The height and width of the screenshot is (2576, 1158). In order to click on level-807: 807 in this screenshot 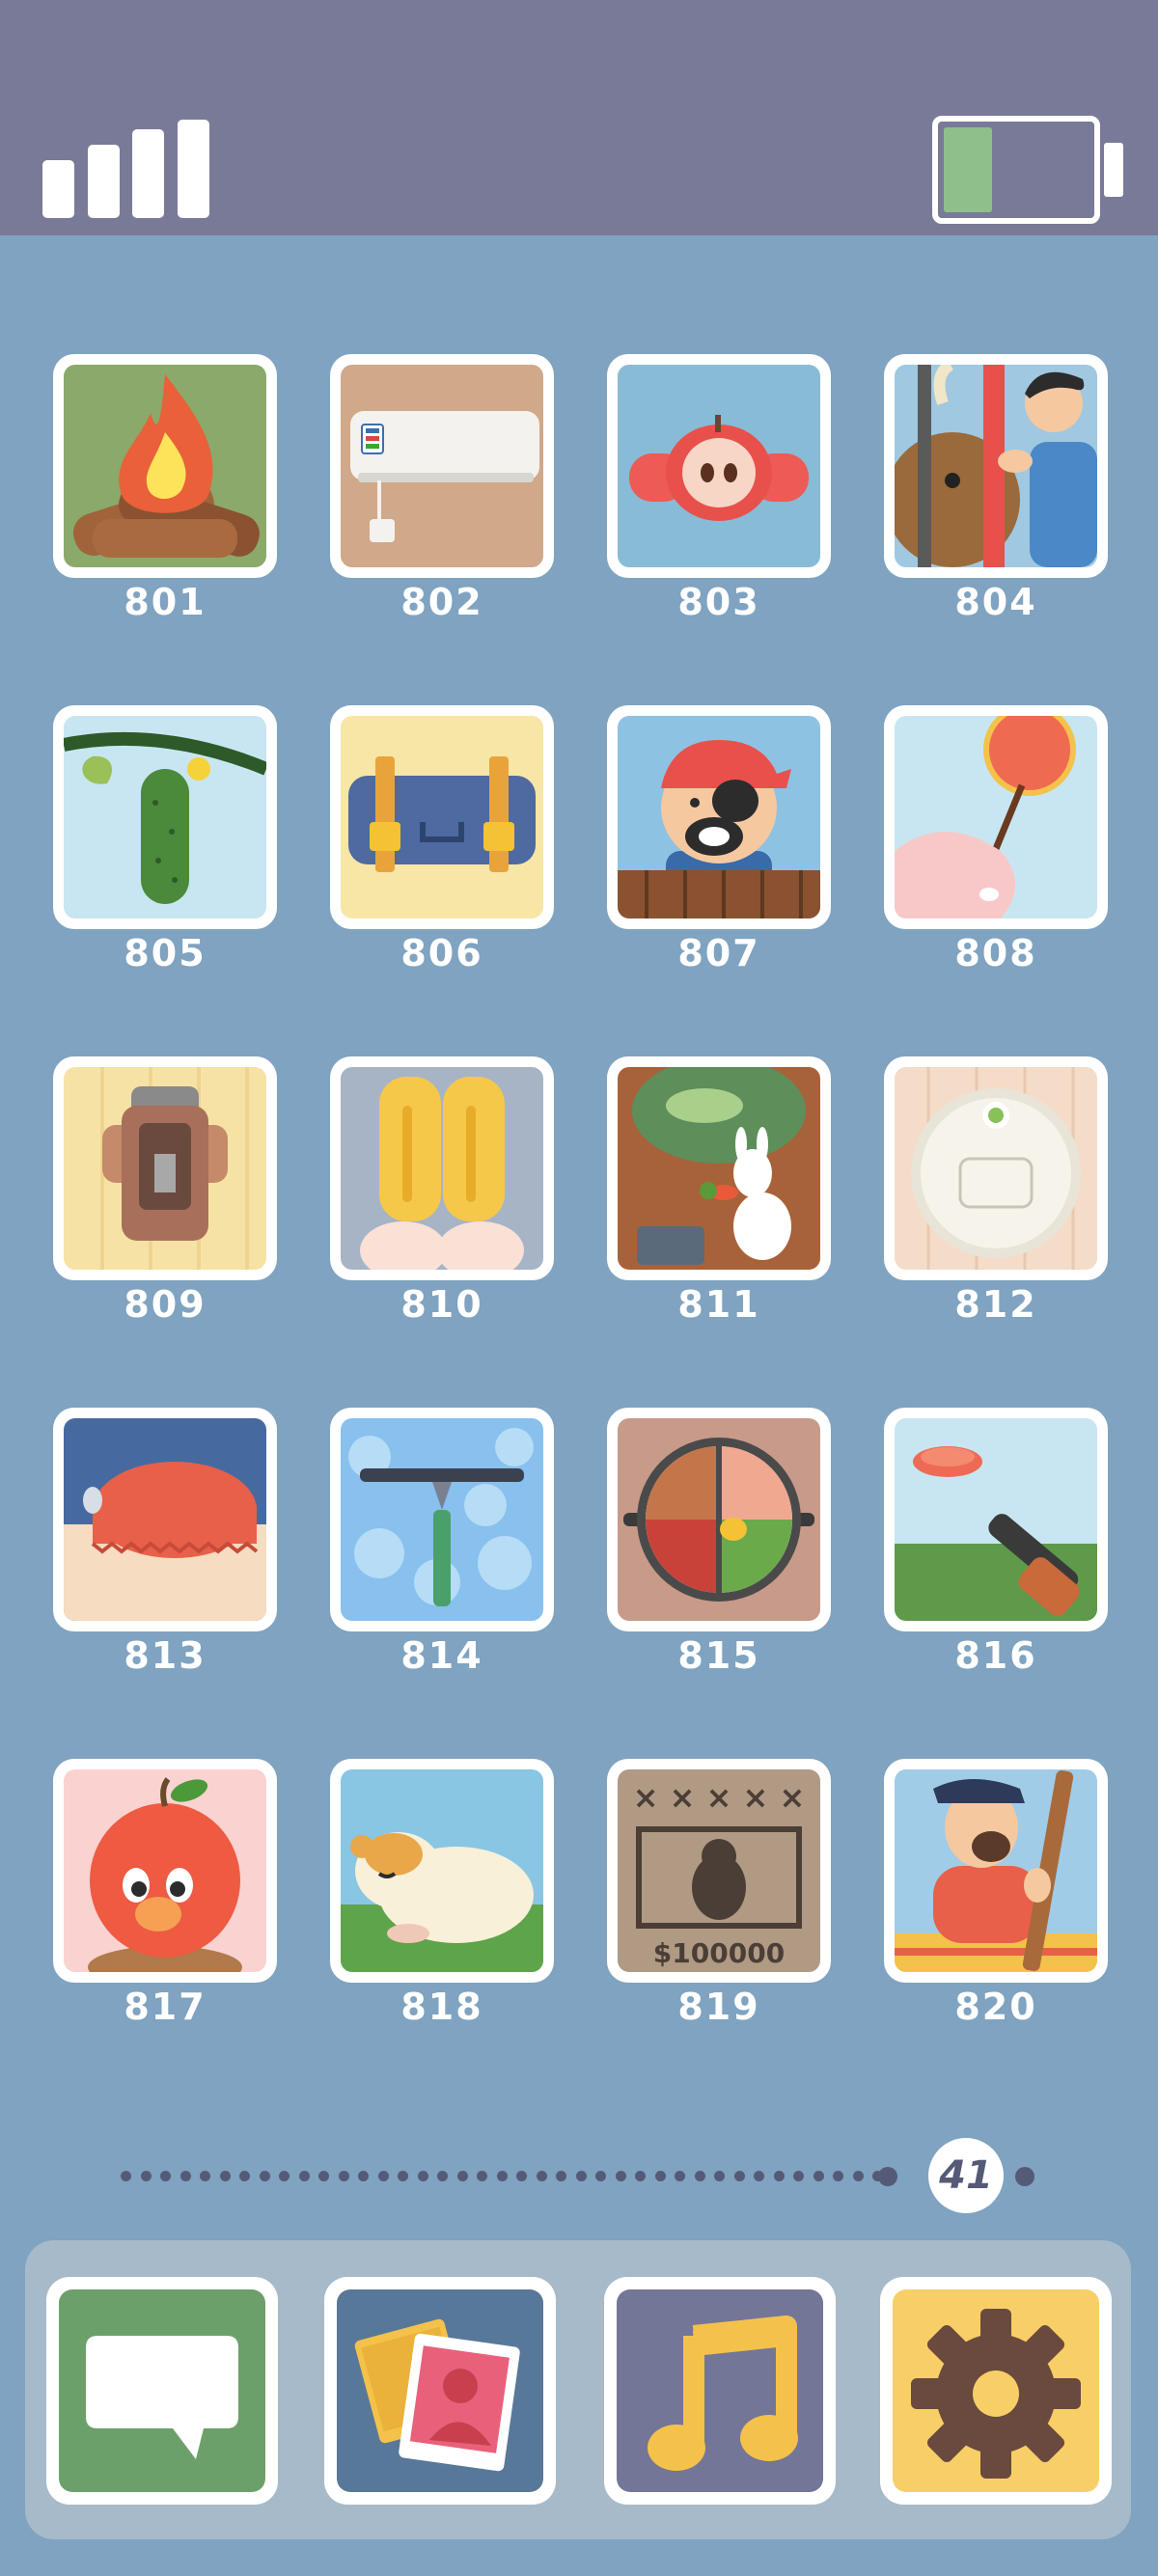, I will do `click(719, 840)`.